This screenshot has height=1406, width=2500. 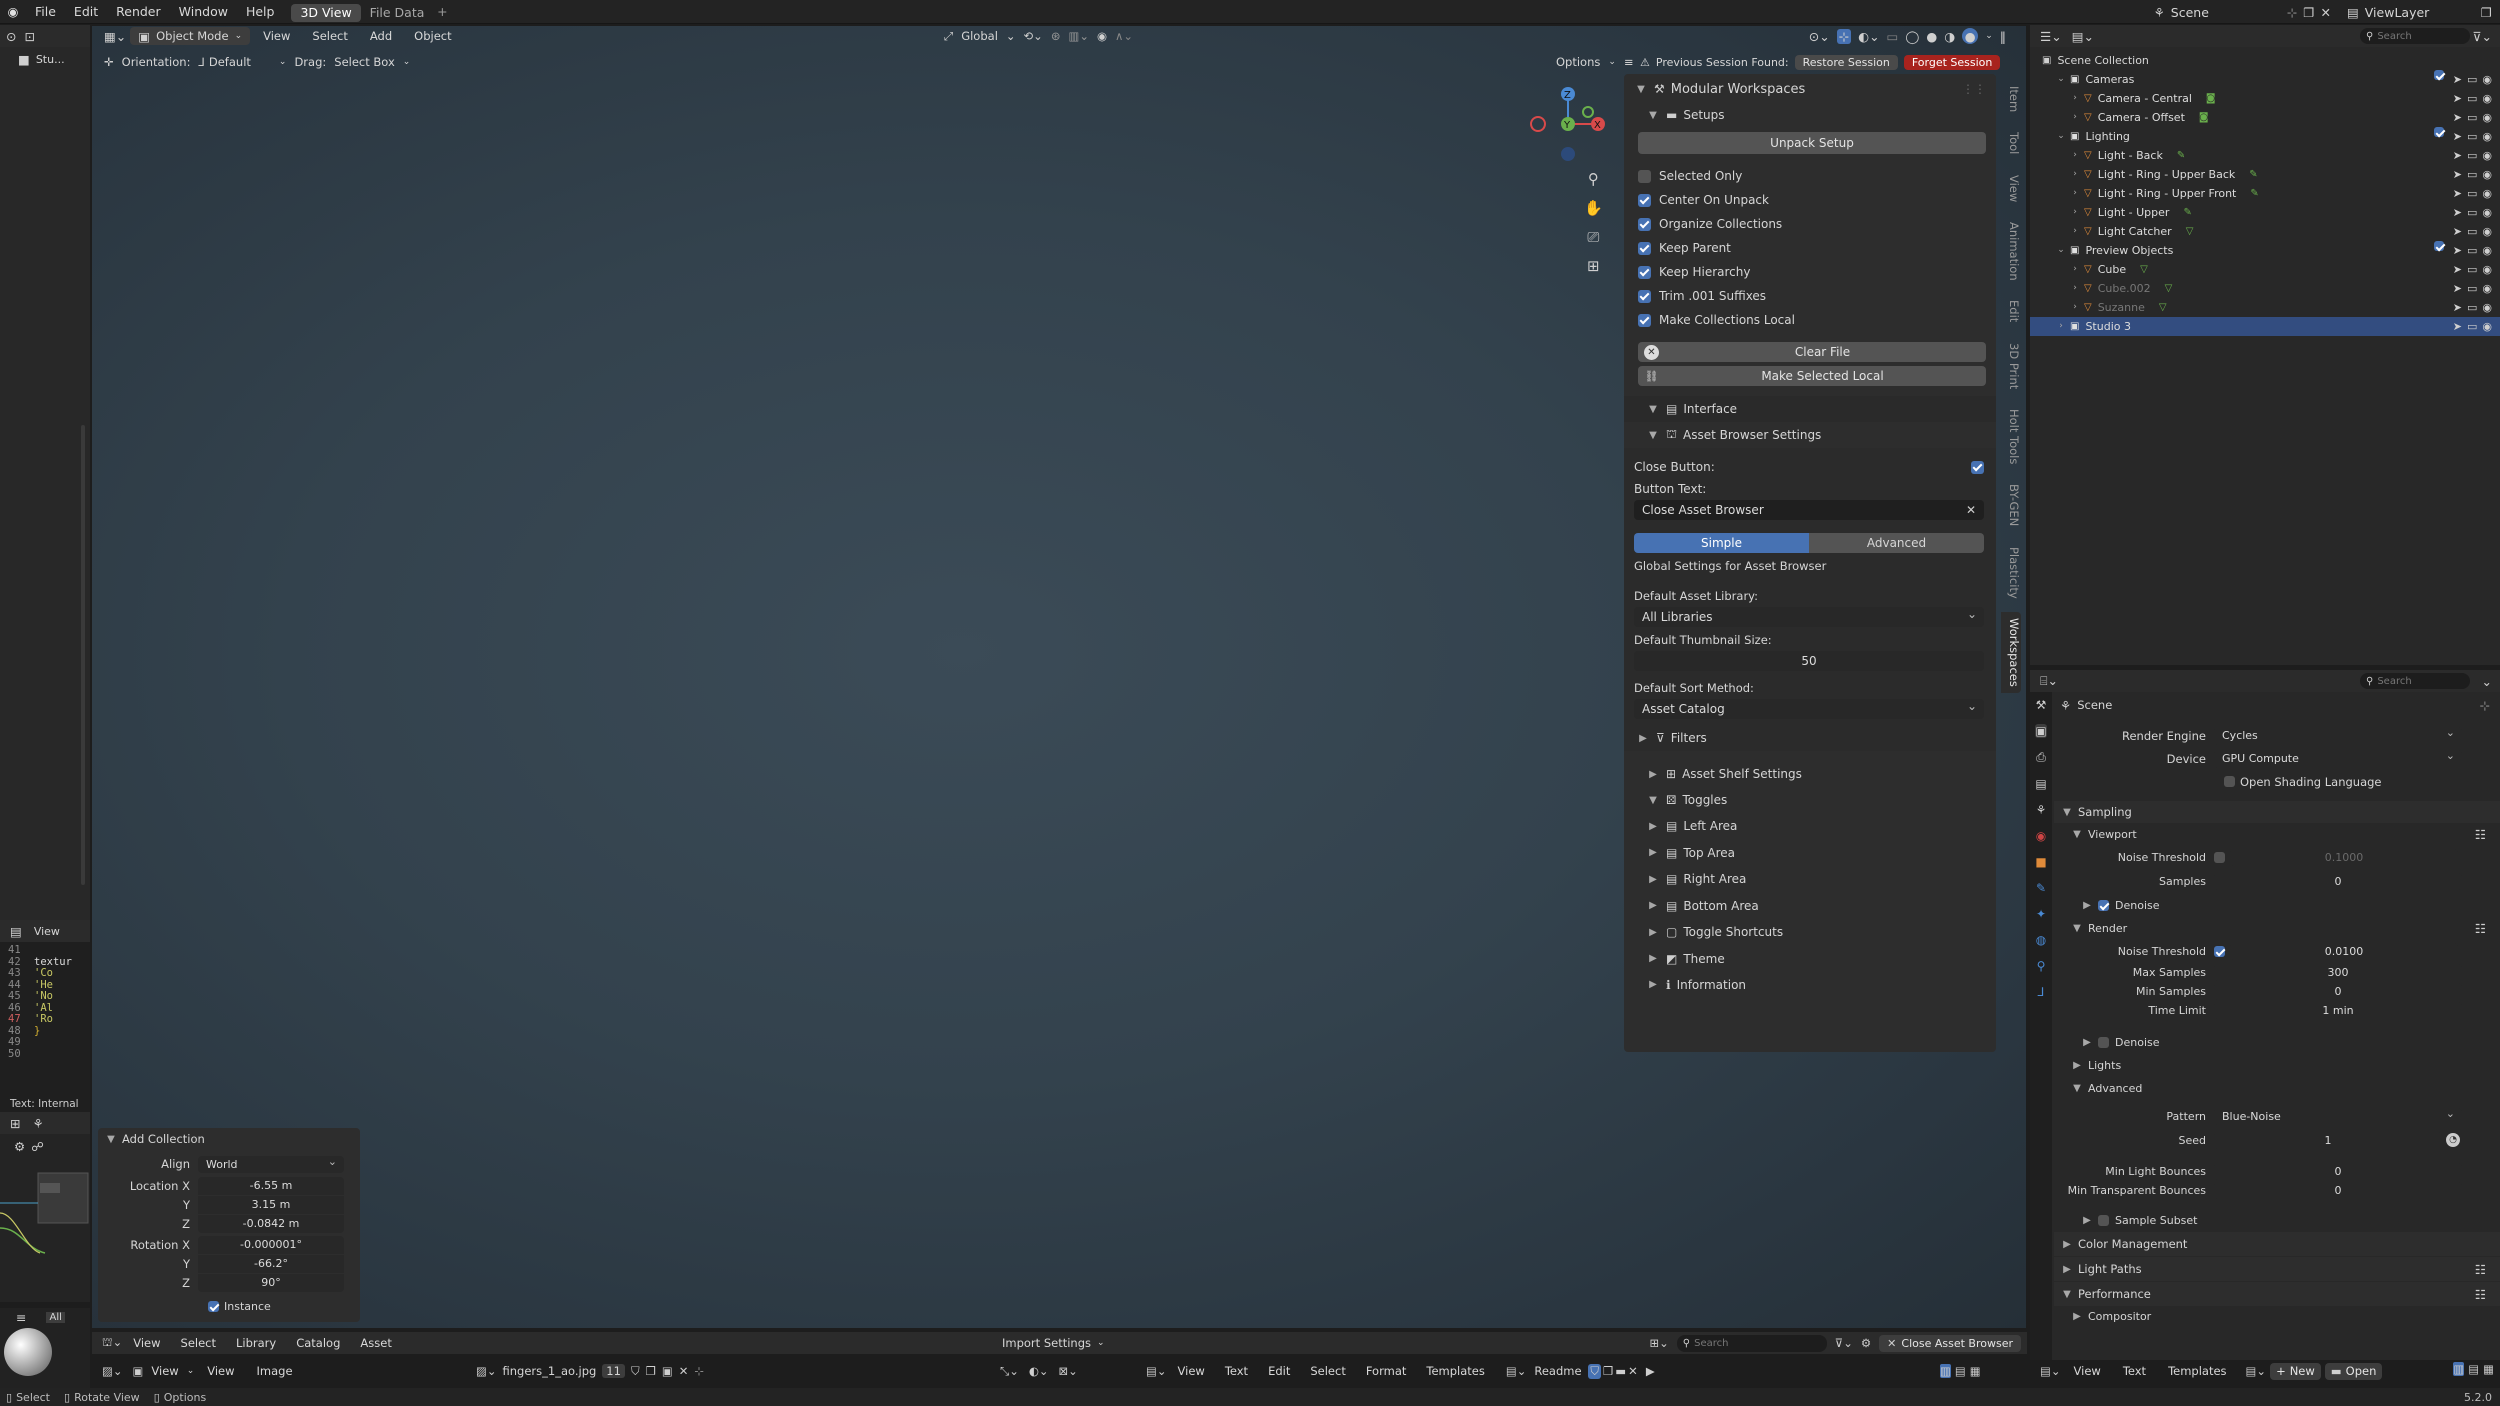 What do you see at coordinates (1009, 1371) in the screenshot?
I see `uv-sync-icon: ⤡⌄` at bounding box center [1009, 1371].